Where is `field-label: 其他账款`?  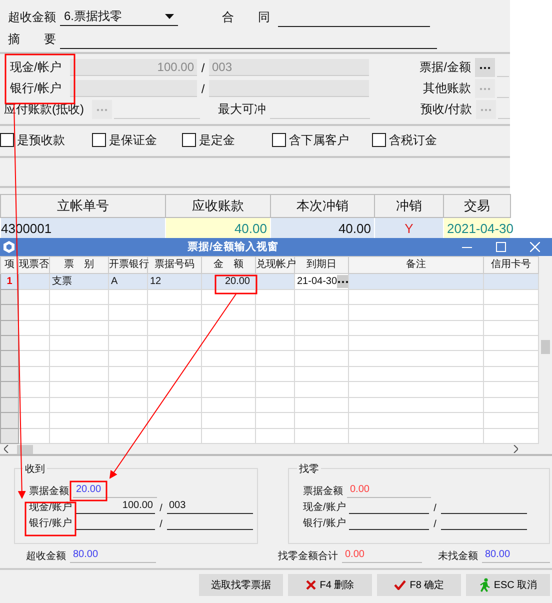 field-label: 其他账款 is located at coordinates (446, 88).